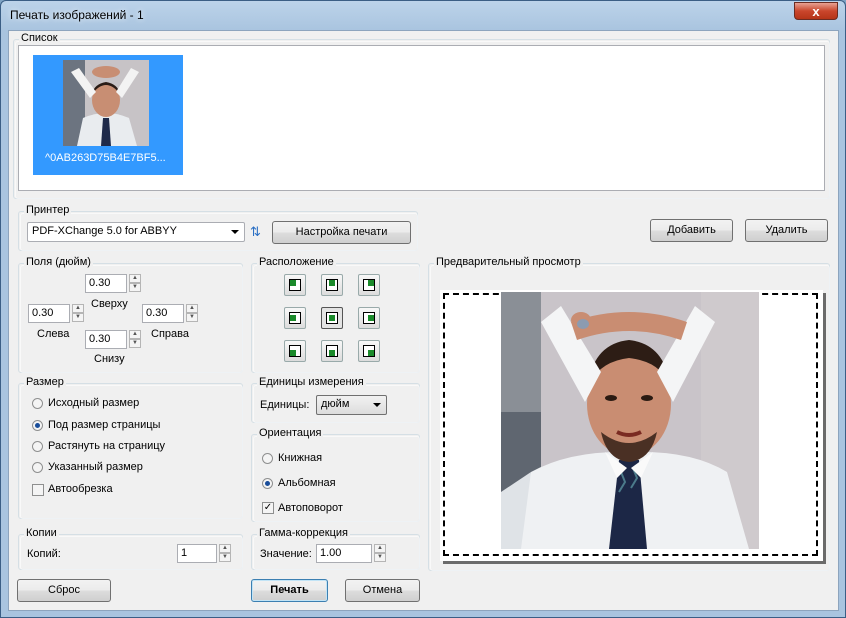  I want to click on gamma-group: Гамма-коррекция Значение: 1.00 ▲ ▼, so click(335, 548).